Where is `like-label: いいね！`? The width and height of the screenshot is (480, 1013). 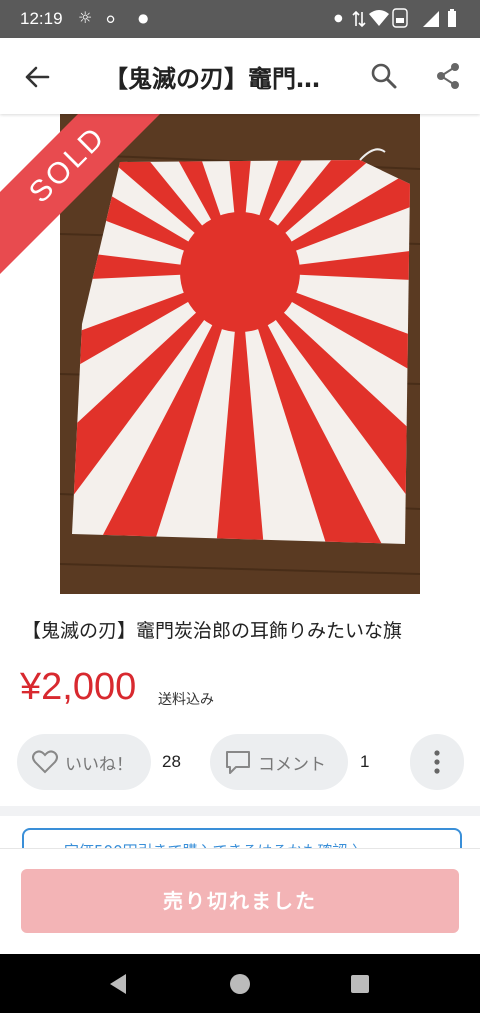 like-label: いいね！ is located at coordinates (99, 765).